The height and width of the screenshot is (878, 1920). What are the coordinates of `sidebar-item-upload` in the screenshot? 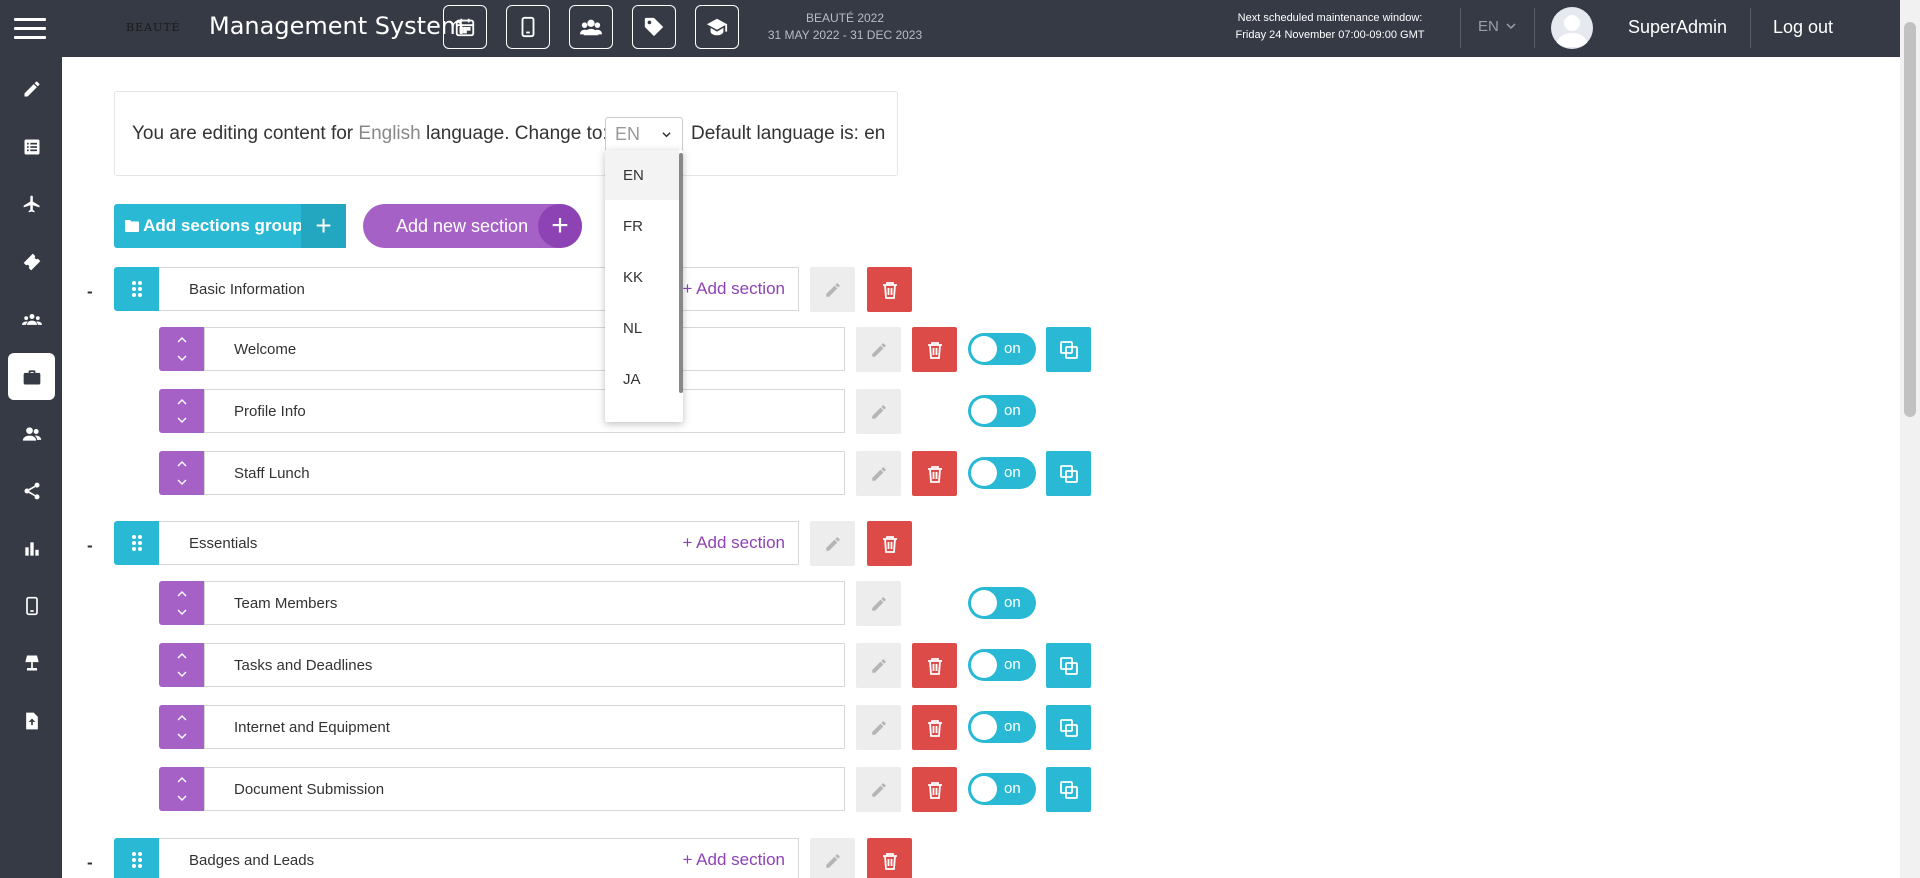 It's located at (31, 720).